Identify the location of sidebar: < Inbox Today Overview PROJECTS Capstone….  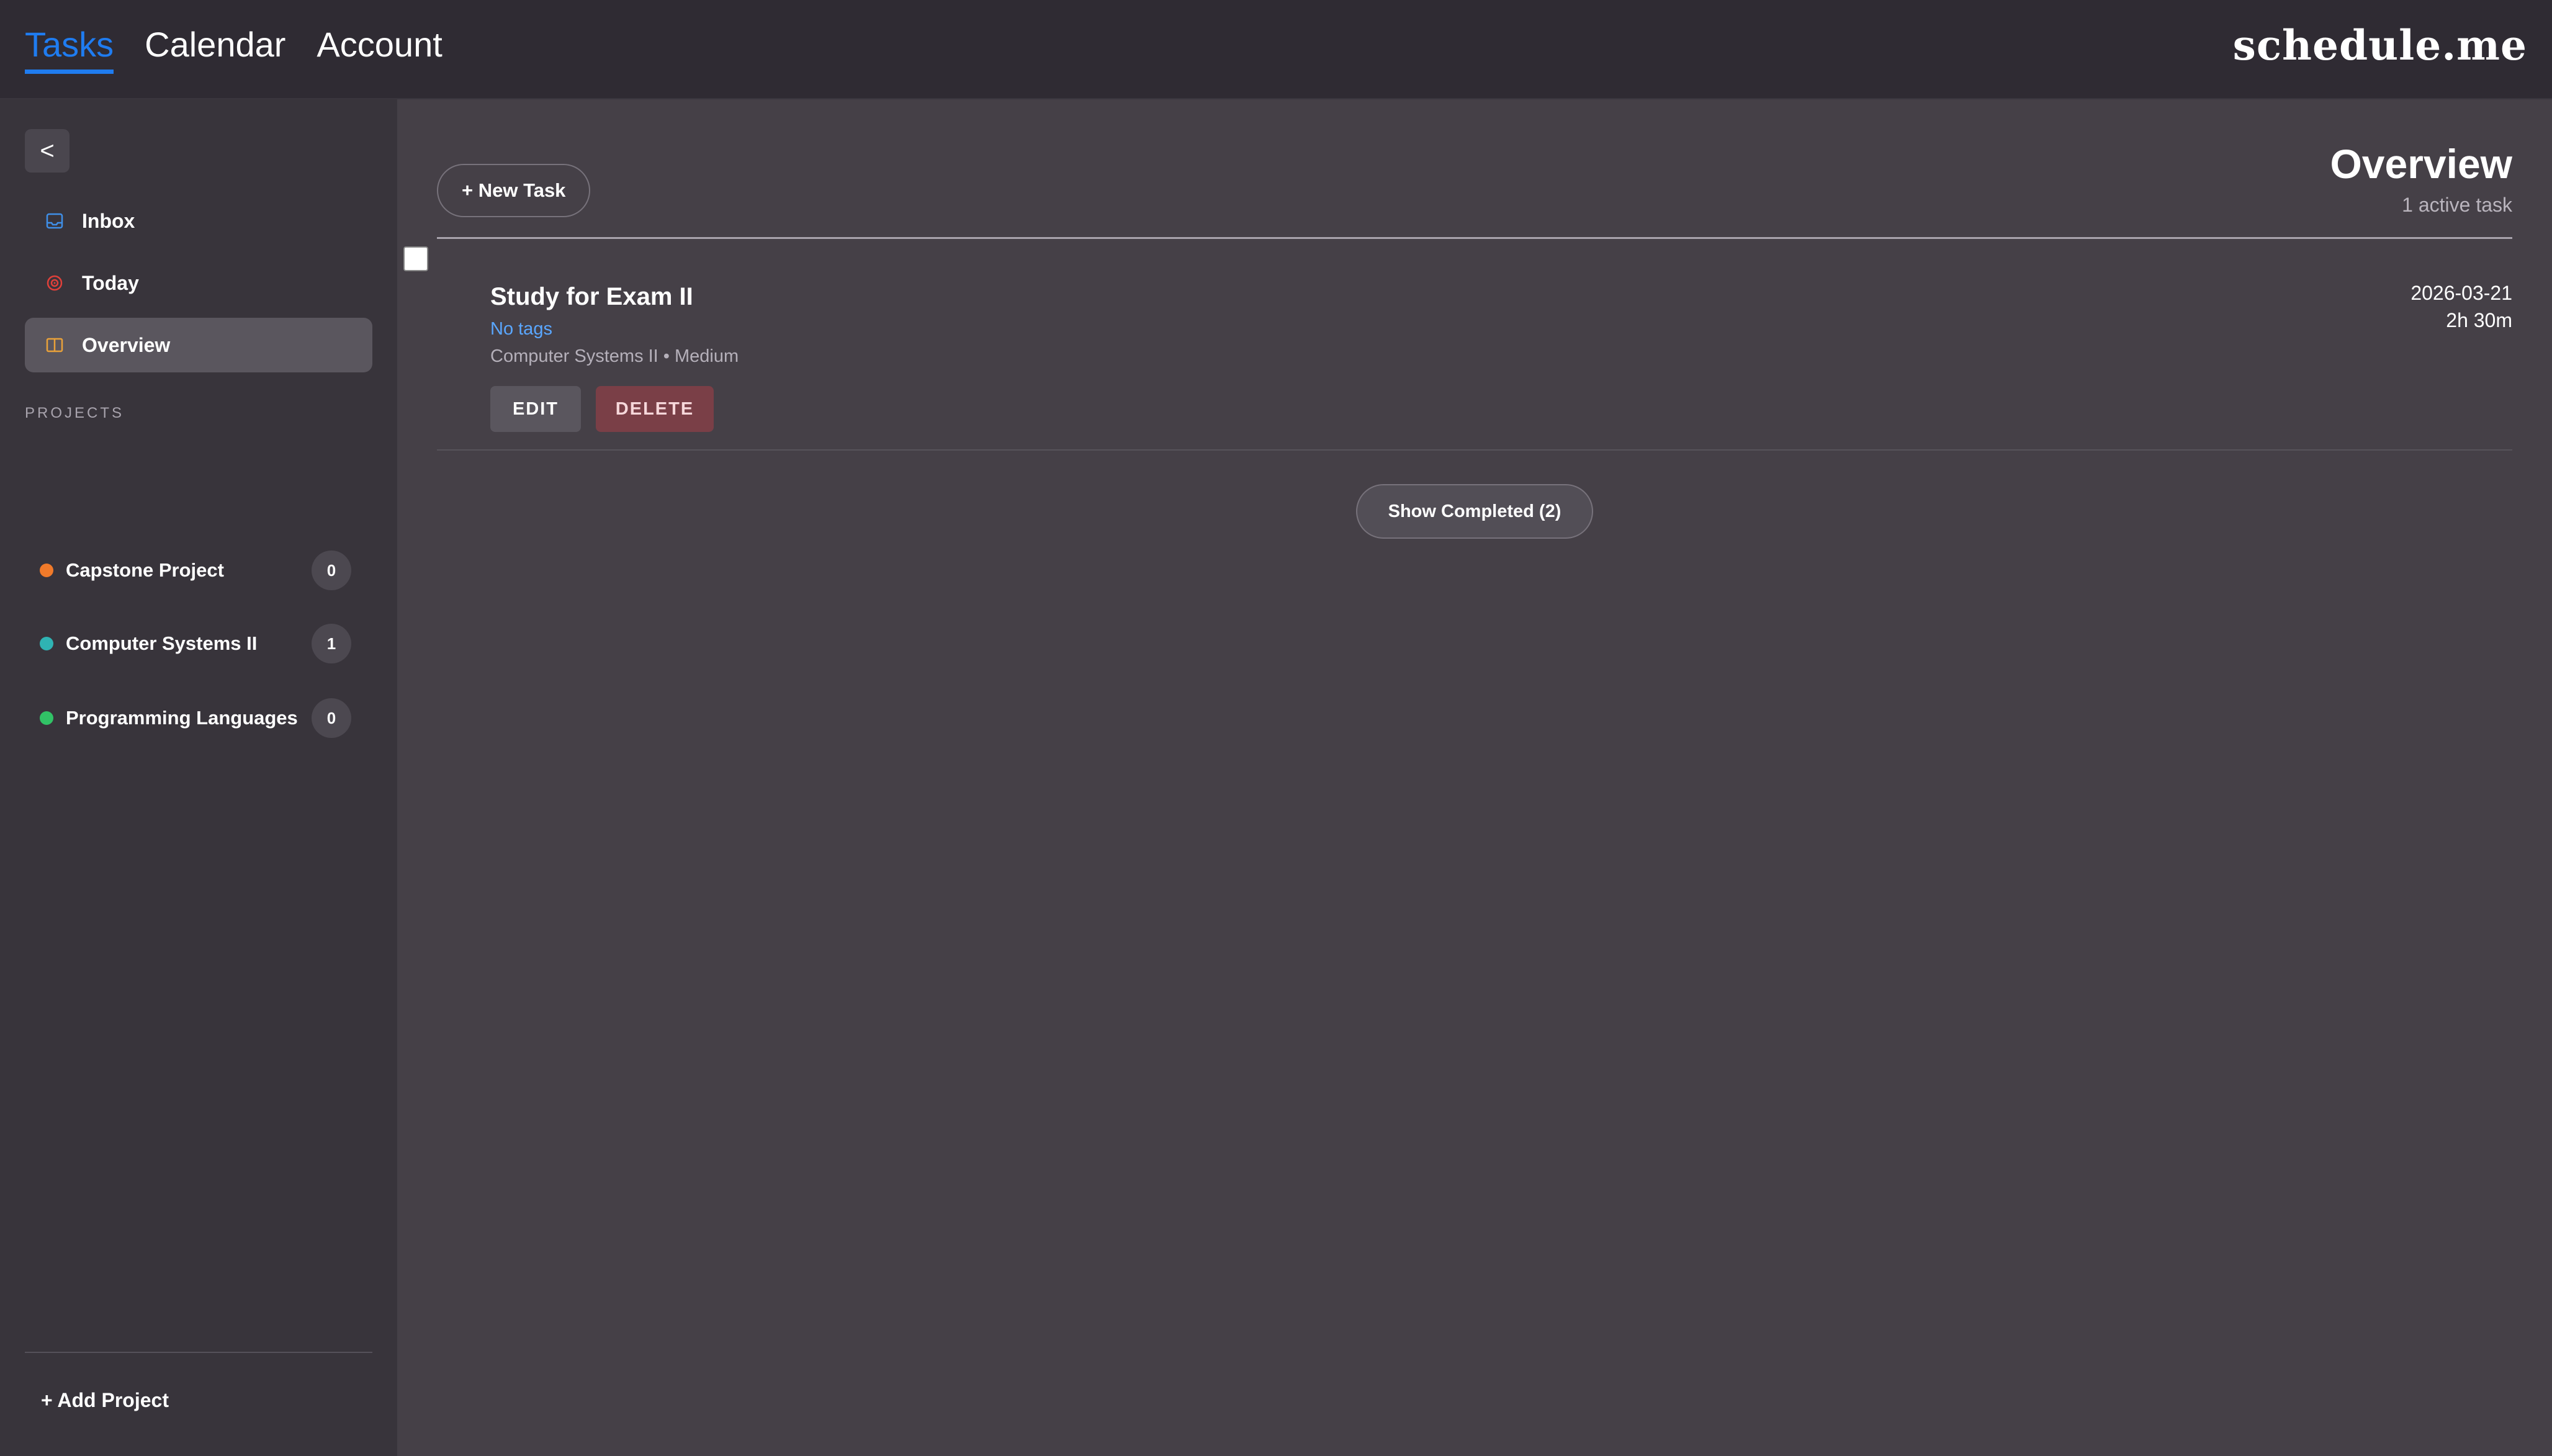
(198, 777).